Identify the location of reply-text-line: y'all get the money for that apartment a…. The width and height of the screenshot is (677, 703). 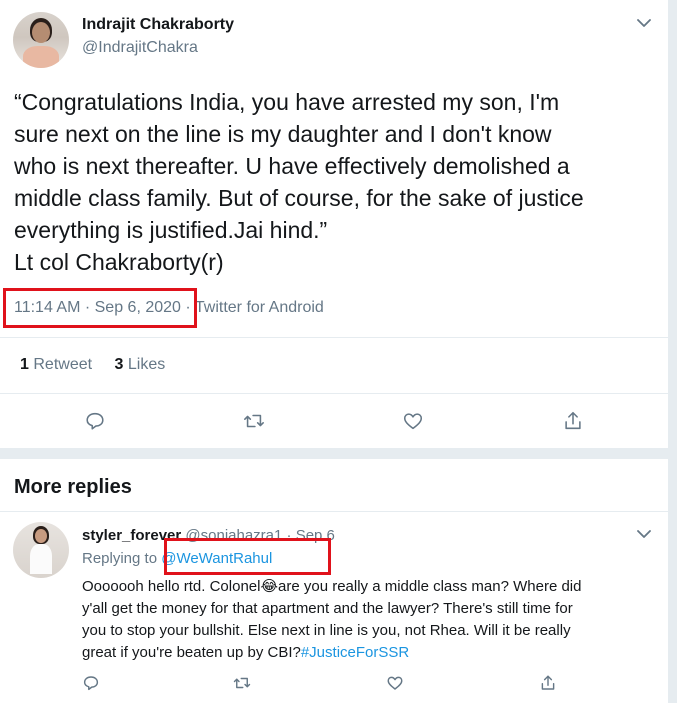
(327, 608).